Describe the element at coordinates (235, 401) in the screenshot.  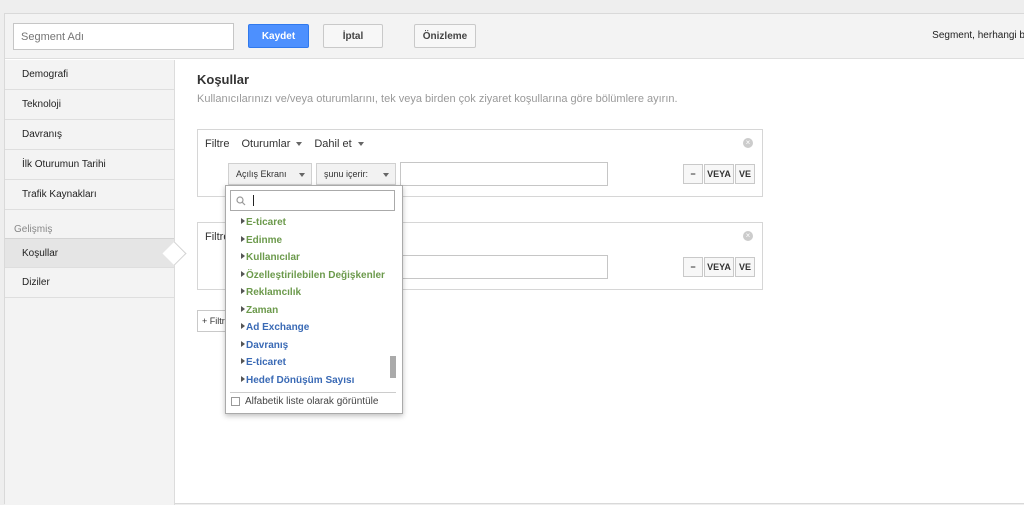
I see `checkbox` at that location.